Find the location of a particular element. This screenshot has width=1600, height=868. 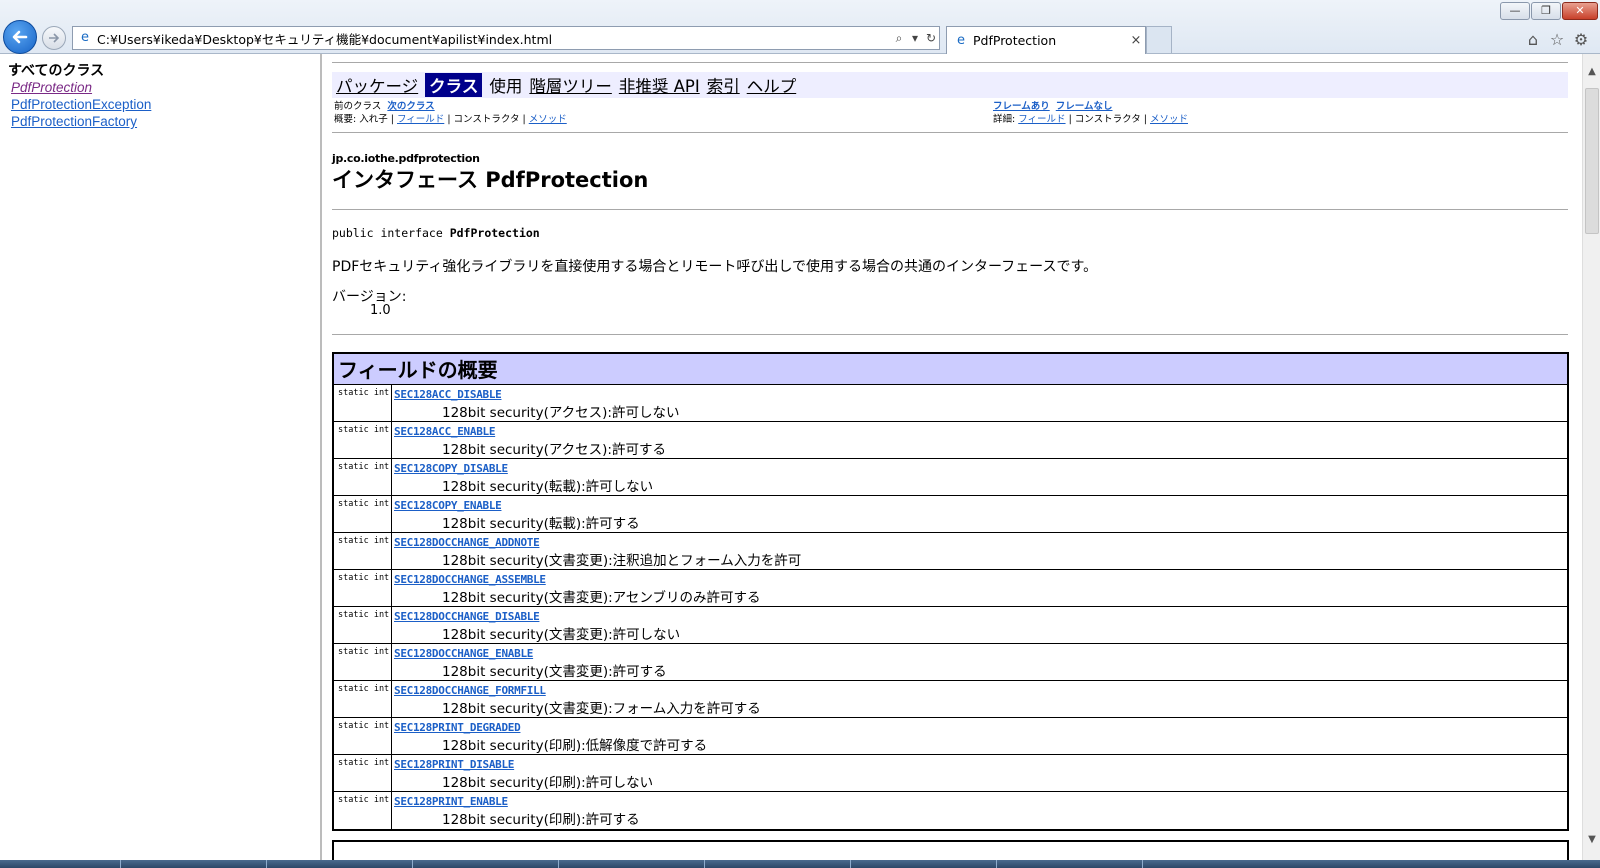

detail-method-link: メソッド is located at coordinates (1169, 119).